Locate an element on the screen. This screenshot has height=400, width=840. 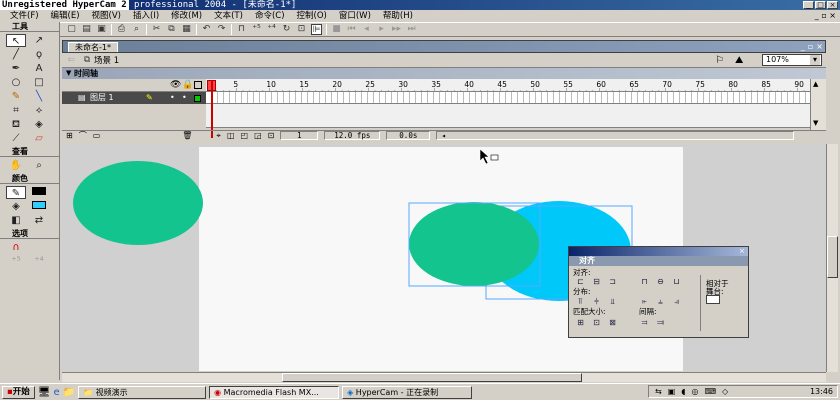
eraser-tool-icon: ▱ is located at coordinates (39, 138).